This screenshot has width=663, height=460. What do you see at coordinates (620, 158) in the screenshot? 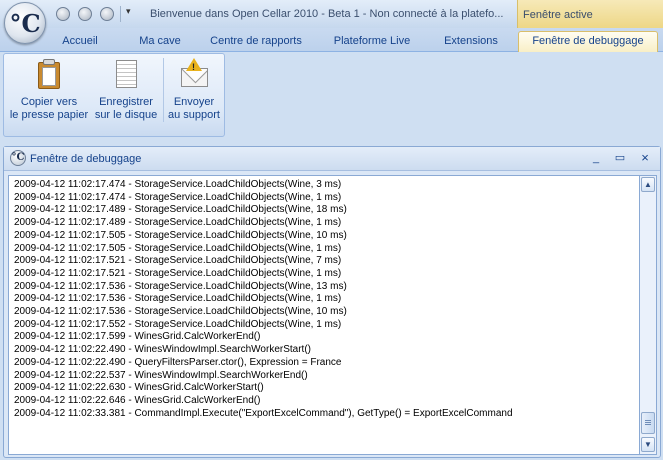
I see `maximize-button: ▭` at bounding box center [620, 158].